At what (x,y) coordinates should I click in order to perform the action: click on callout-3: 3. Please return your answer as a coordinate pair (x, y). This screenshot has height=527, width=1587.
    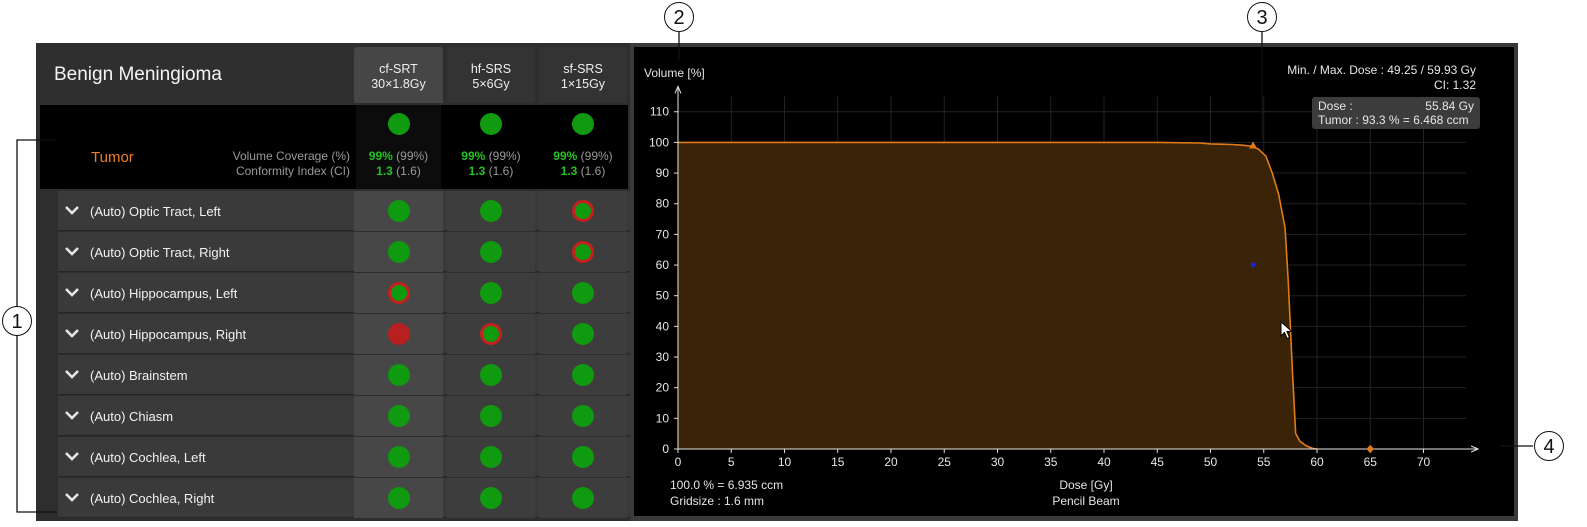
    Looking at the image, I should click on (1262, 17).